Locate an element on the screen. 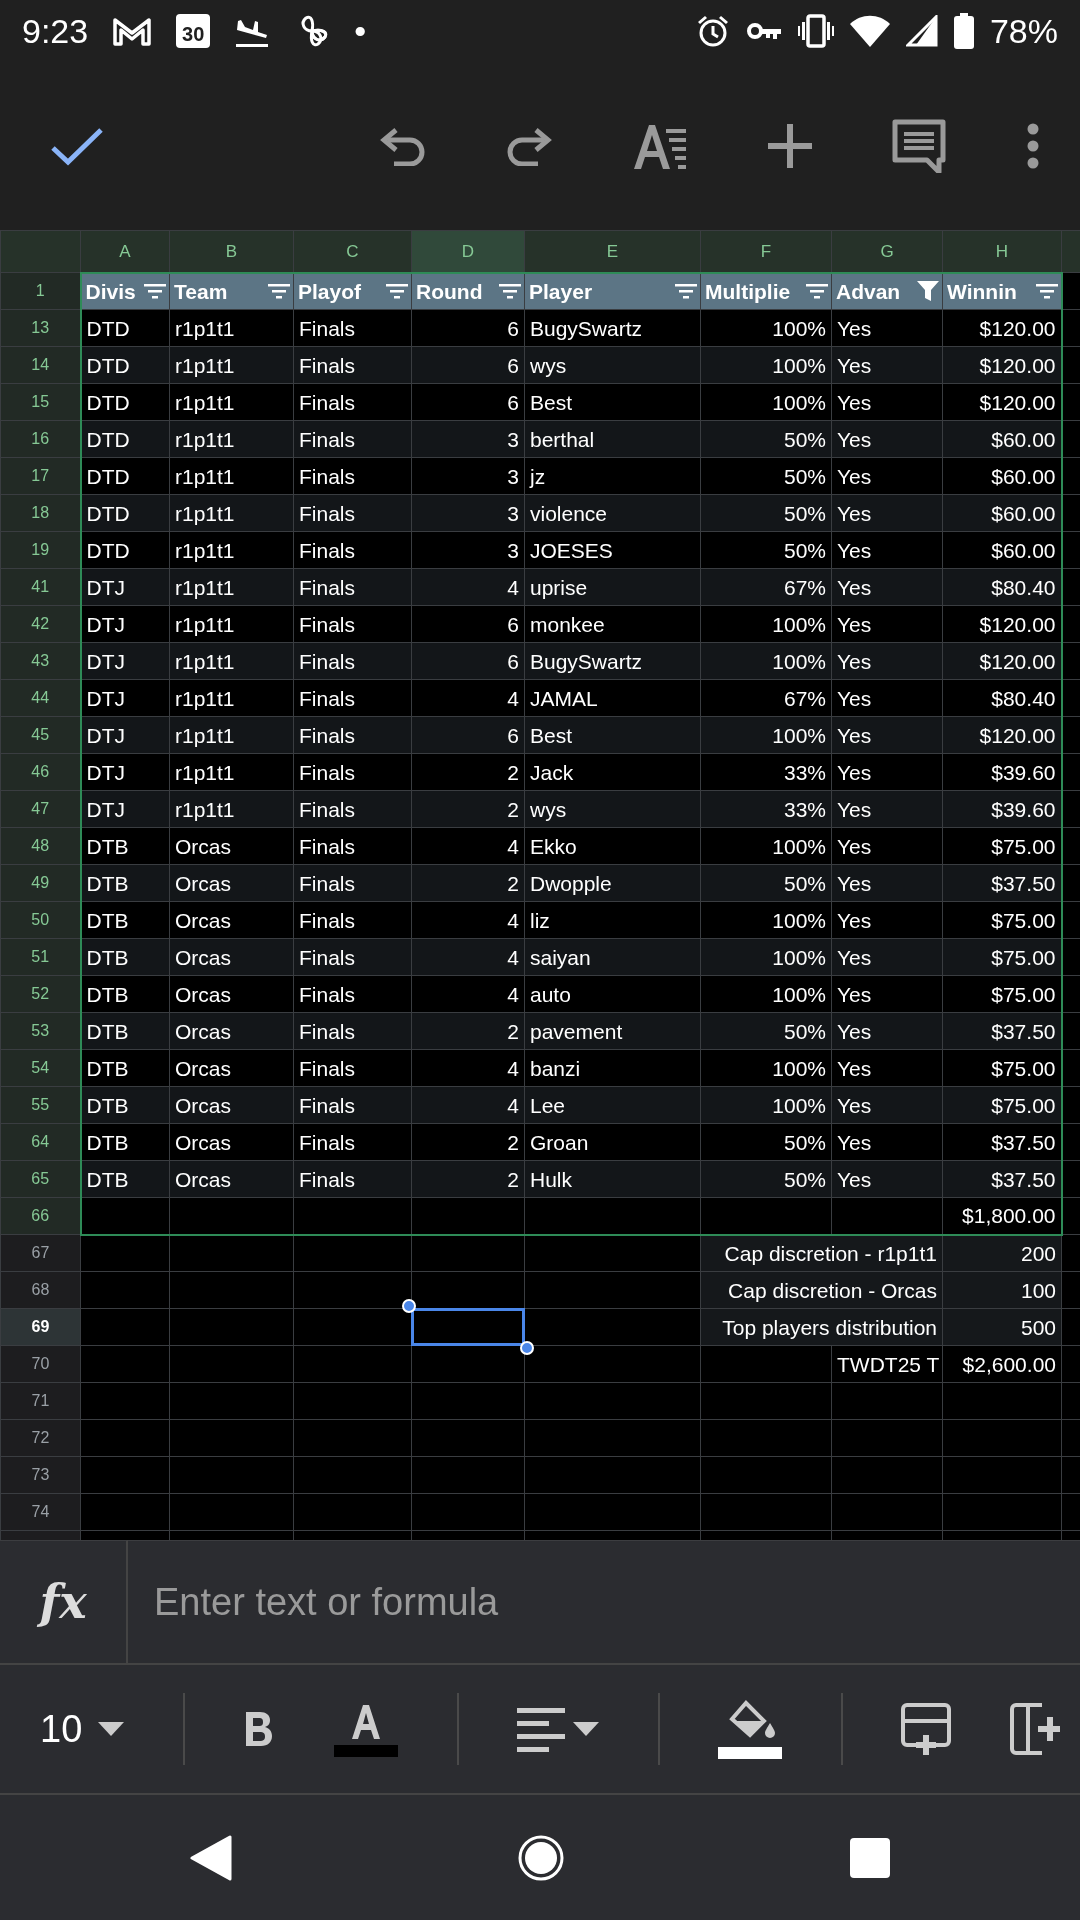 The height and width of the screenshot is (1920, 1080). table-cell: $80.40 is located at coordinates (1002, 587).